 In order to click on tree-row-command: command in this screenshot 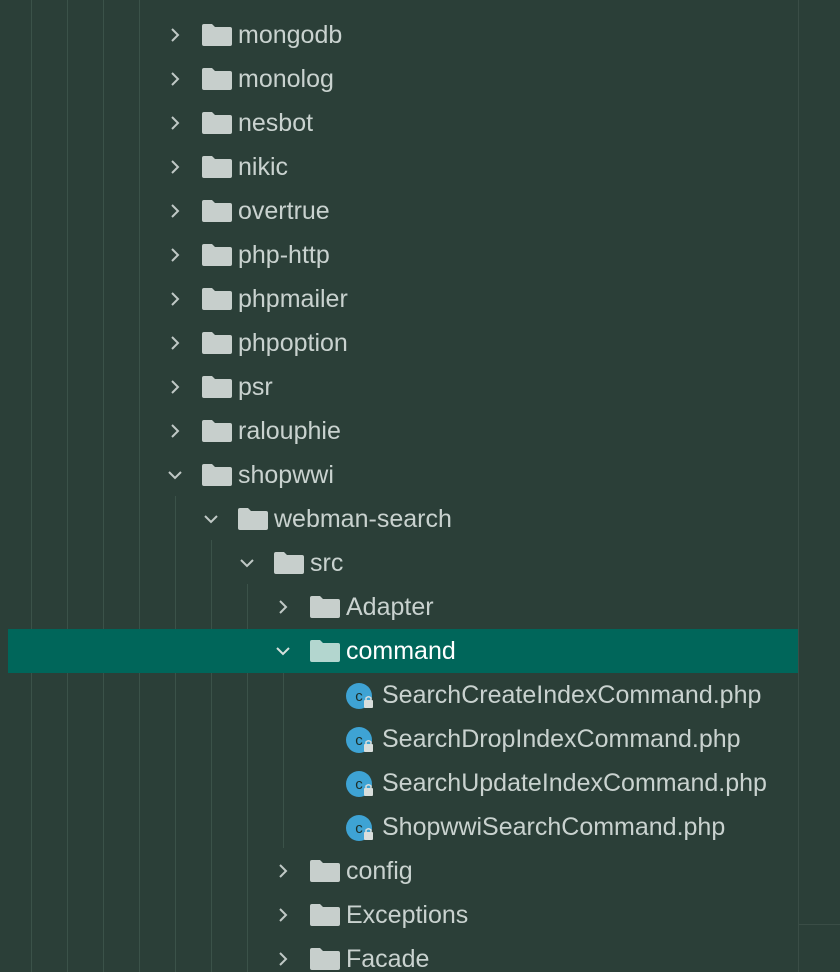, I will do `click(403, 651)`.